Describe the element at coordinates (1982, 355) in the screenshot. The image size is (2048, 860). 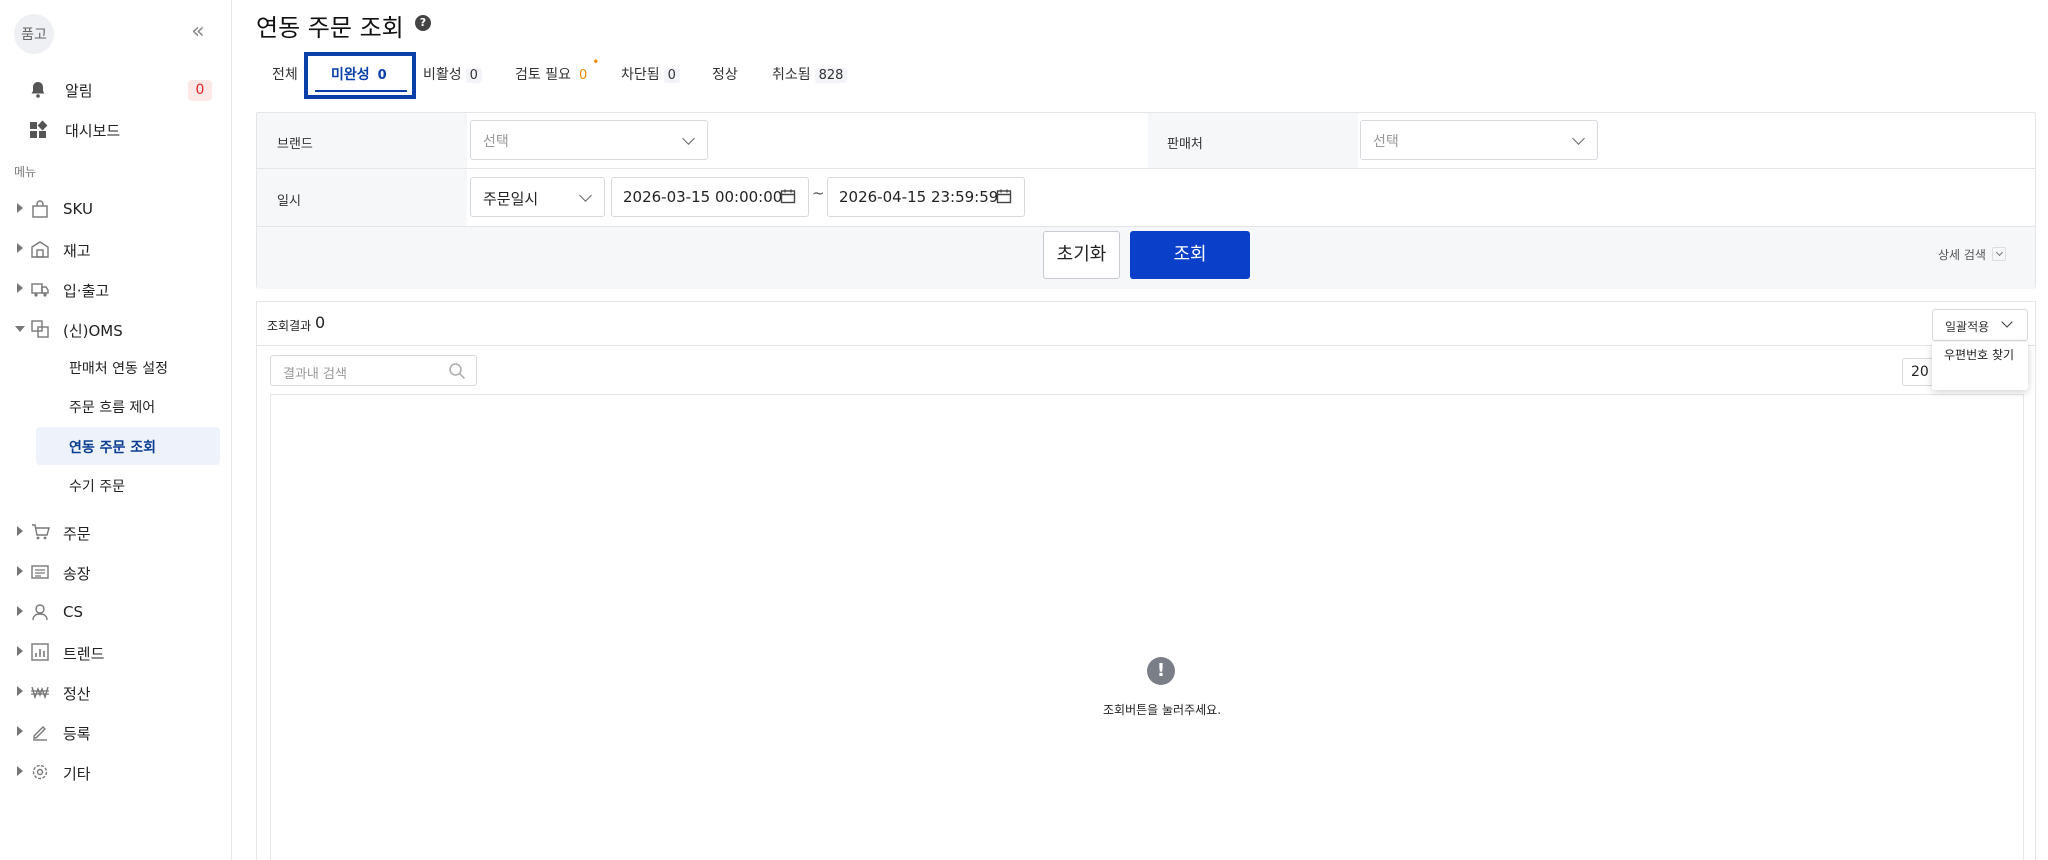
I see `dropdown-item-find-postcode: 우편번호 찾기` at that location.